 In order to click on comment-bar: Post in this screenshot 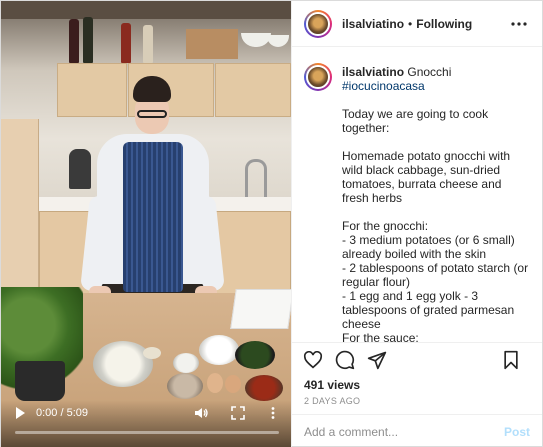, I will do `click(417, 430)`.